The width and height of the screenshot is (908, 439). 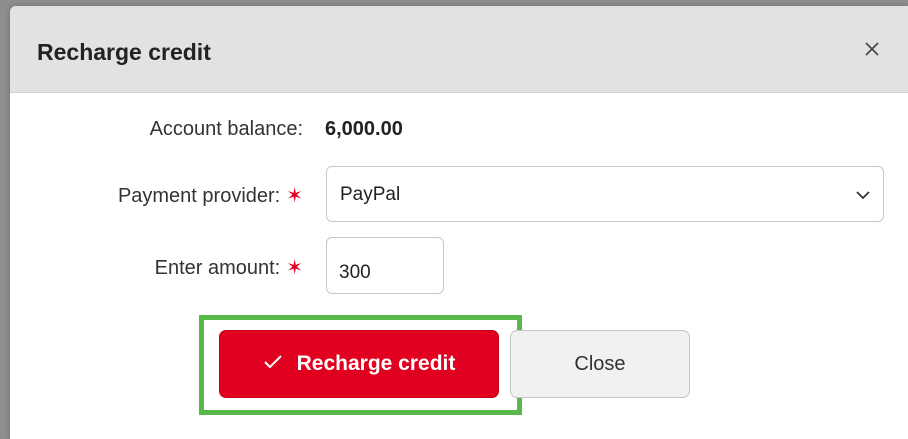 I want to click on payment-provider-selected-value: PayPal, so click(x=370, y=194).